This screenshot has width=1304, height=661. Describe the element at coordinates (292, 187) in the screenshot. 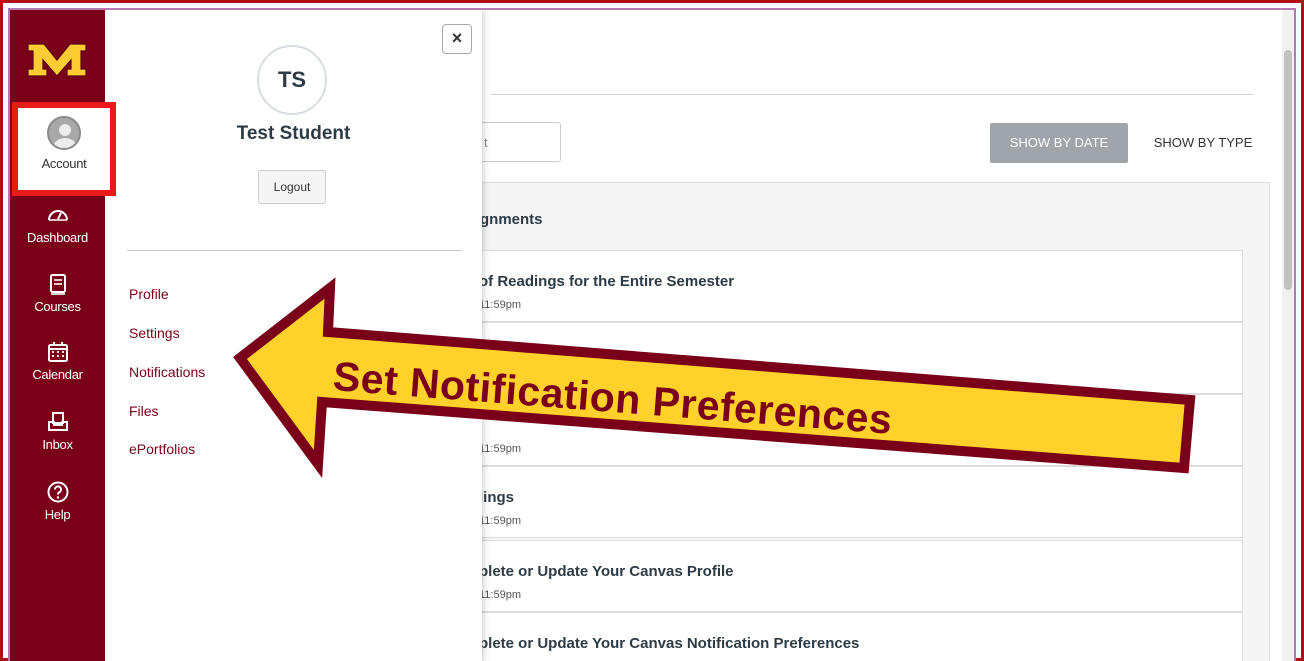

I see `logout-button: Logout` at that location.